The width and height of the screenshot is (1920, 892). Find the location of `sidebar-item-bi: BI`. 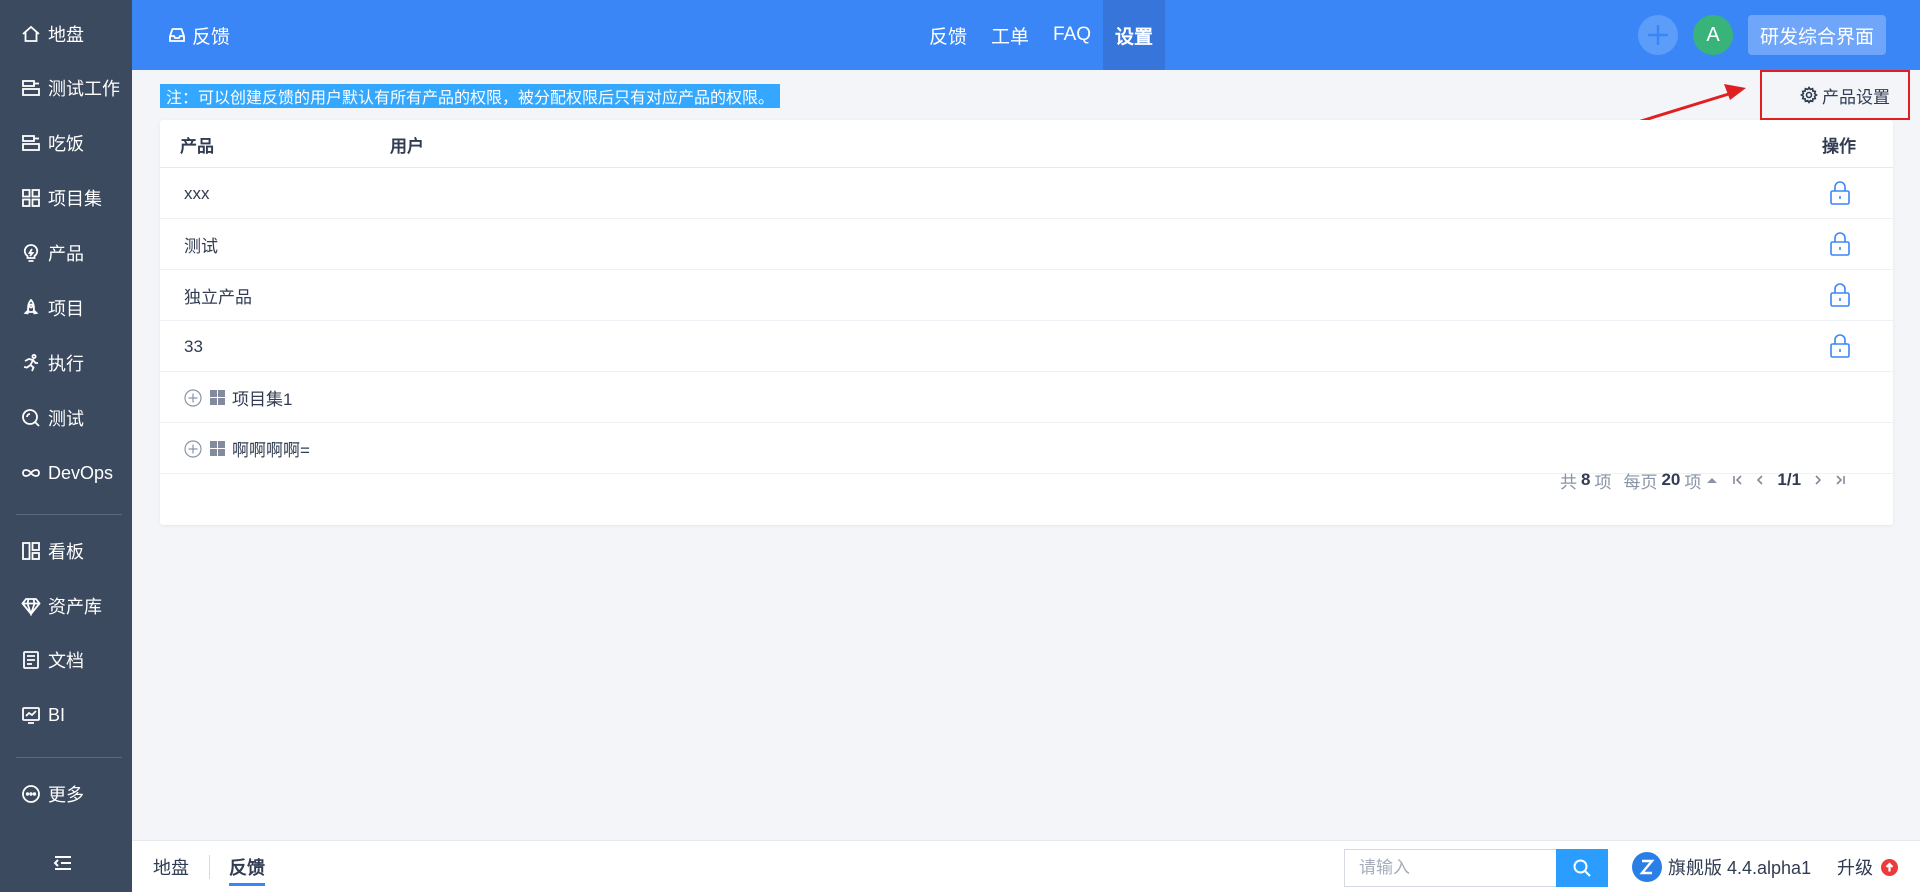

sidebar-item-bi: BI is located at coordinates (66, 715).